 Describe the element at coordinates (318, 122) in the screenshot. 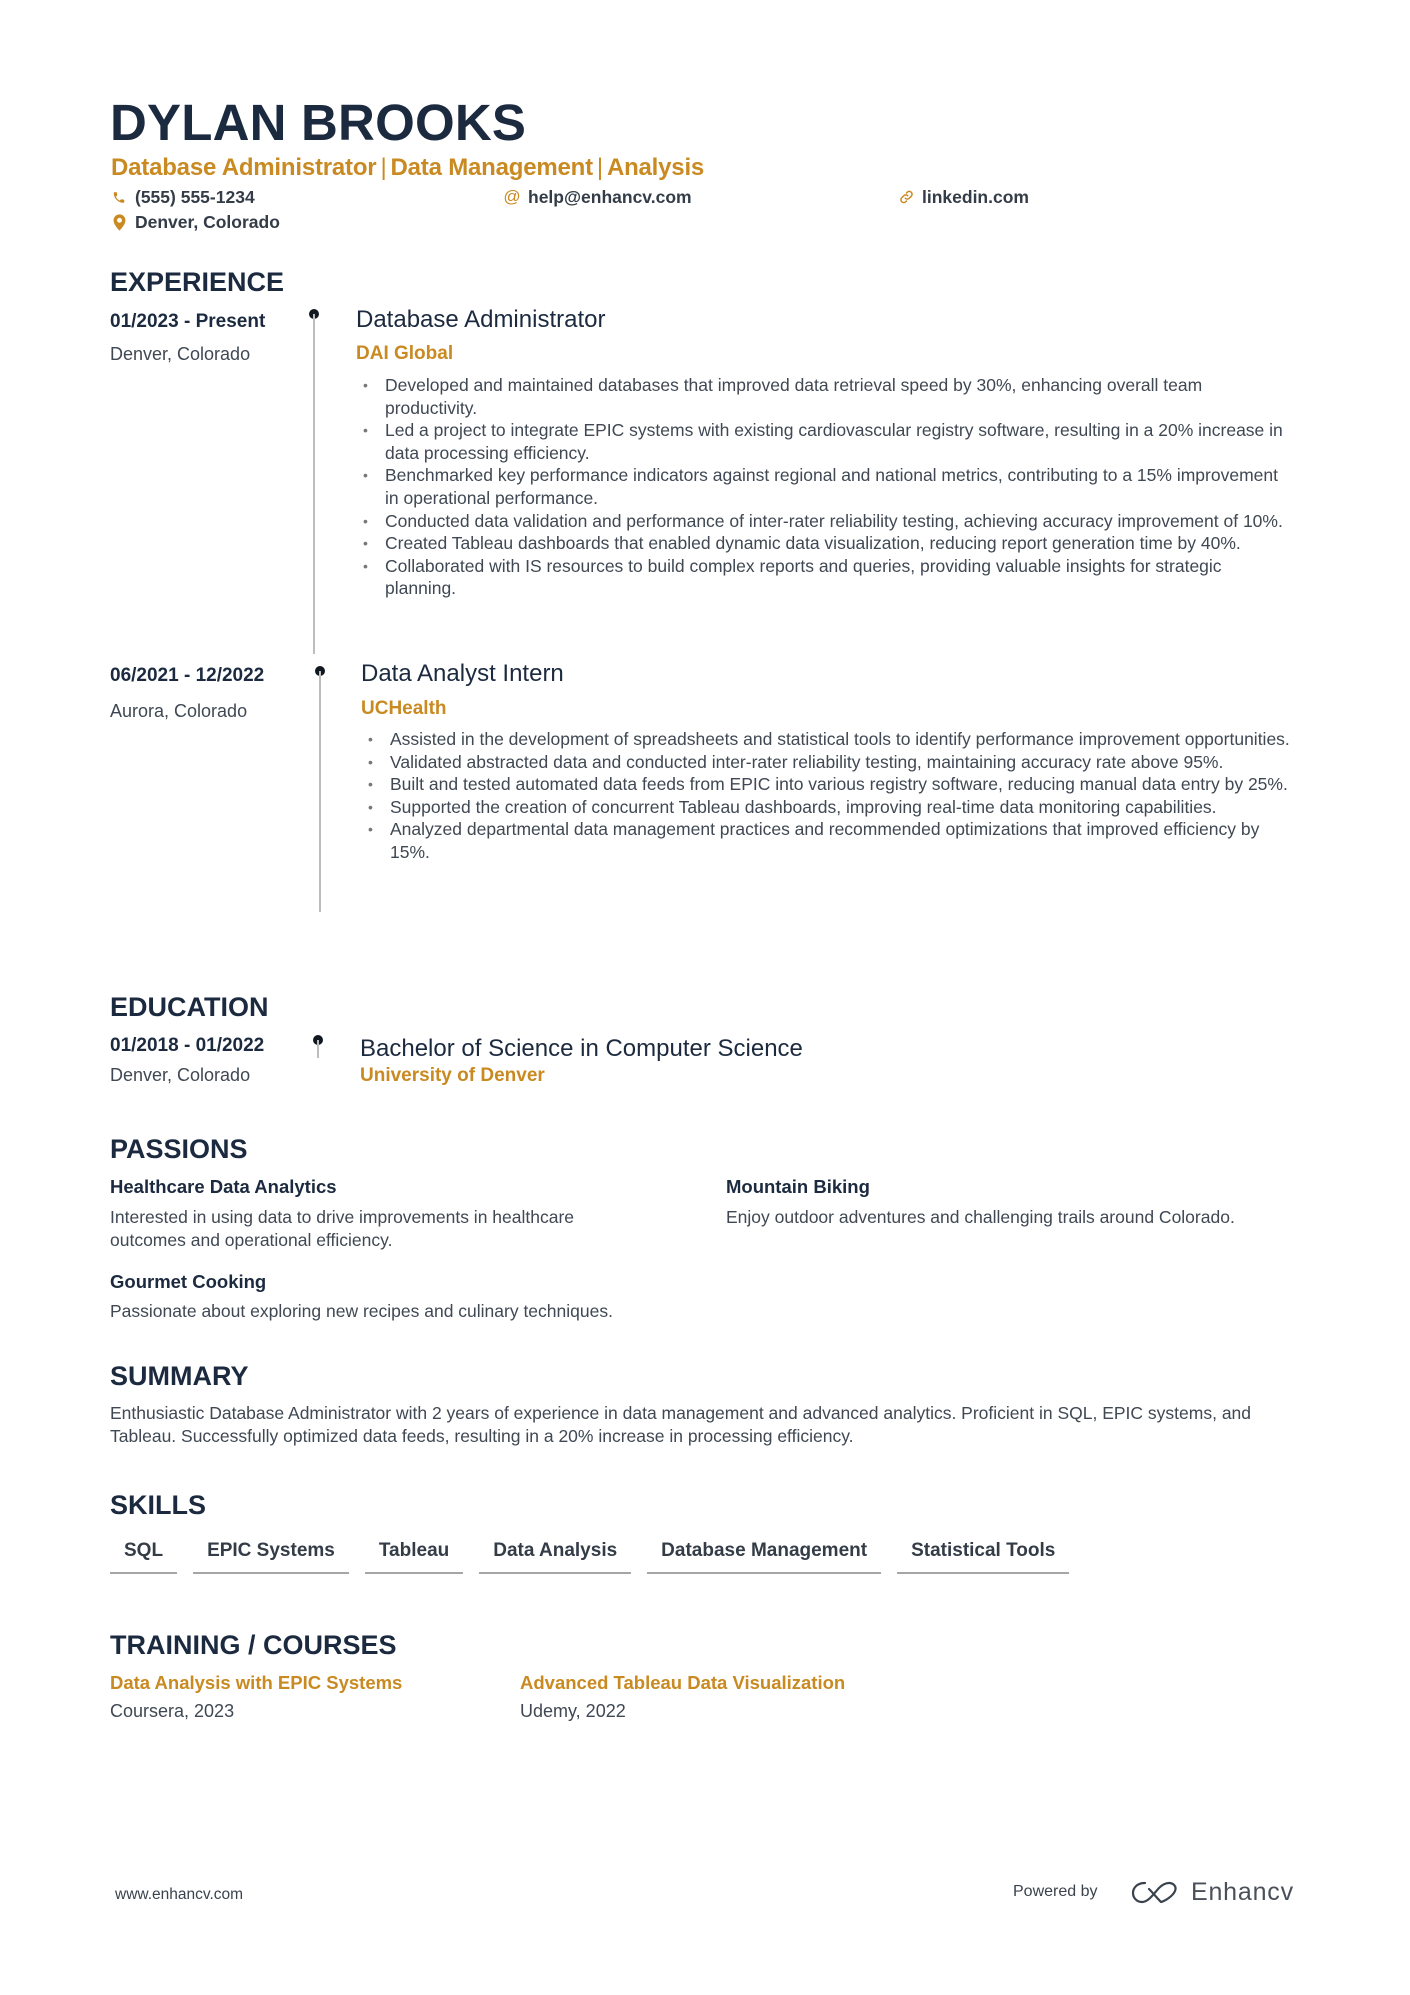

I see `candidate-name: DYLAN BROOKS` at that location.